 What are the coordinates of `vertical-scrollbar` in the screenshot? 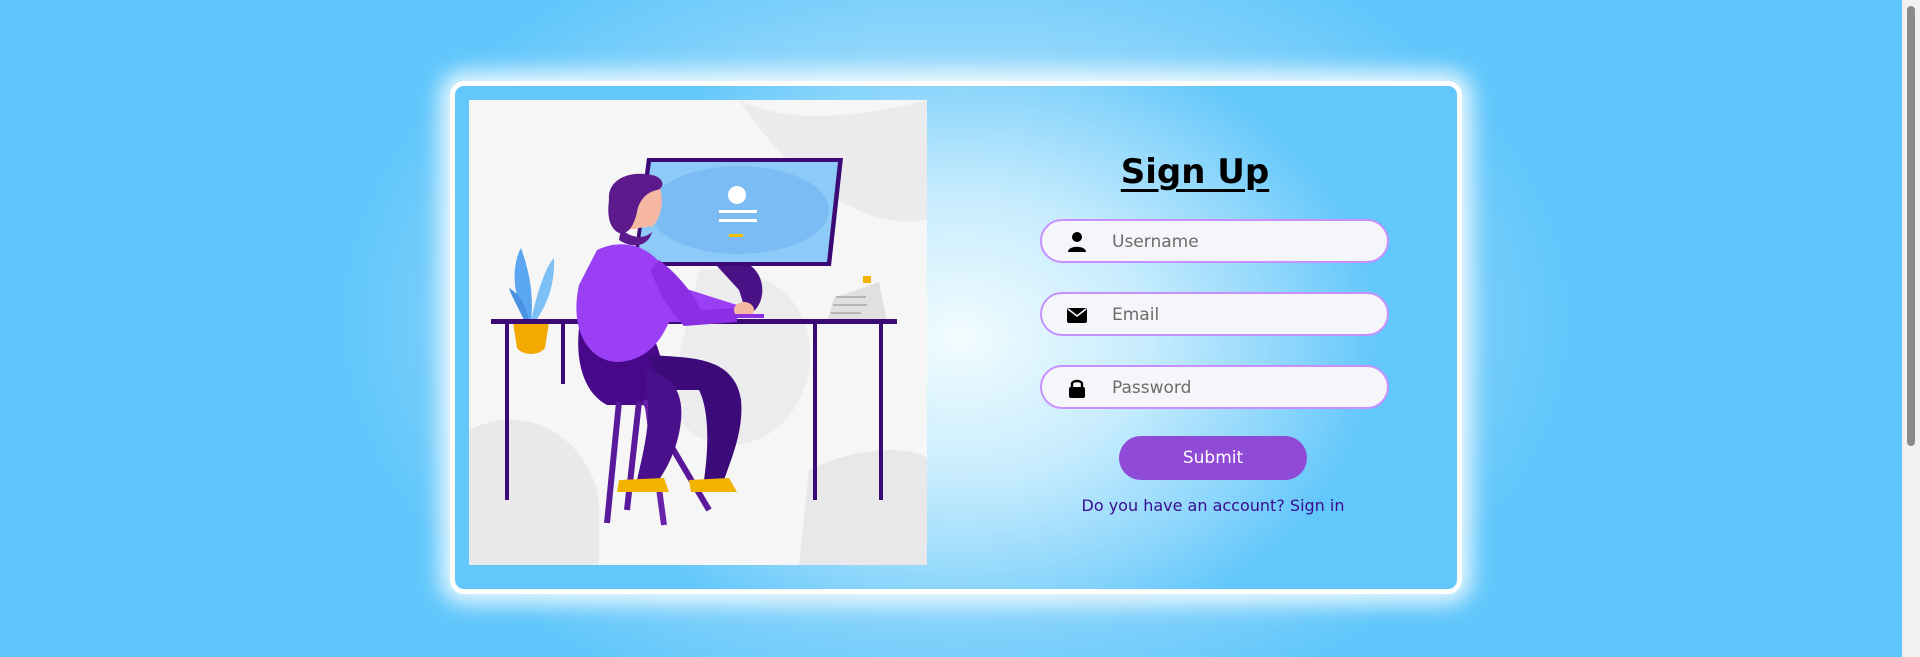 It's located at (1911, 328).